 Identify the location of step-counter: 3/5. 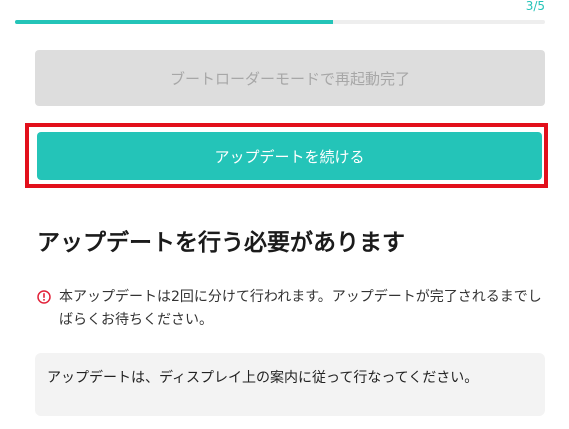
(535, 6).